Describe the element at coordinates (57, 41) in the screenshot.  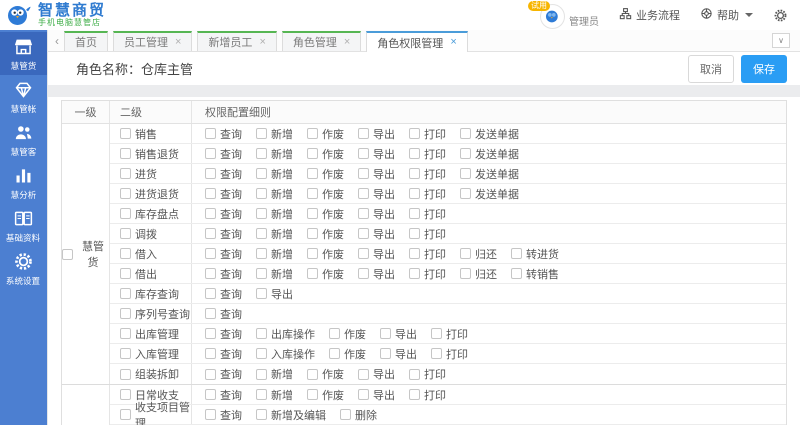
I see `tabs-scroll-left-button: ‹` at that location.